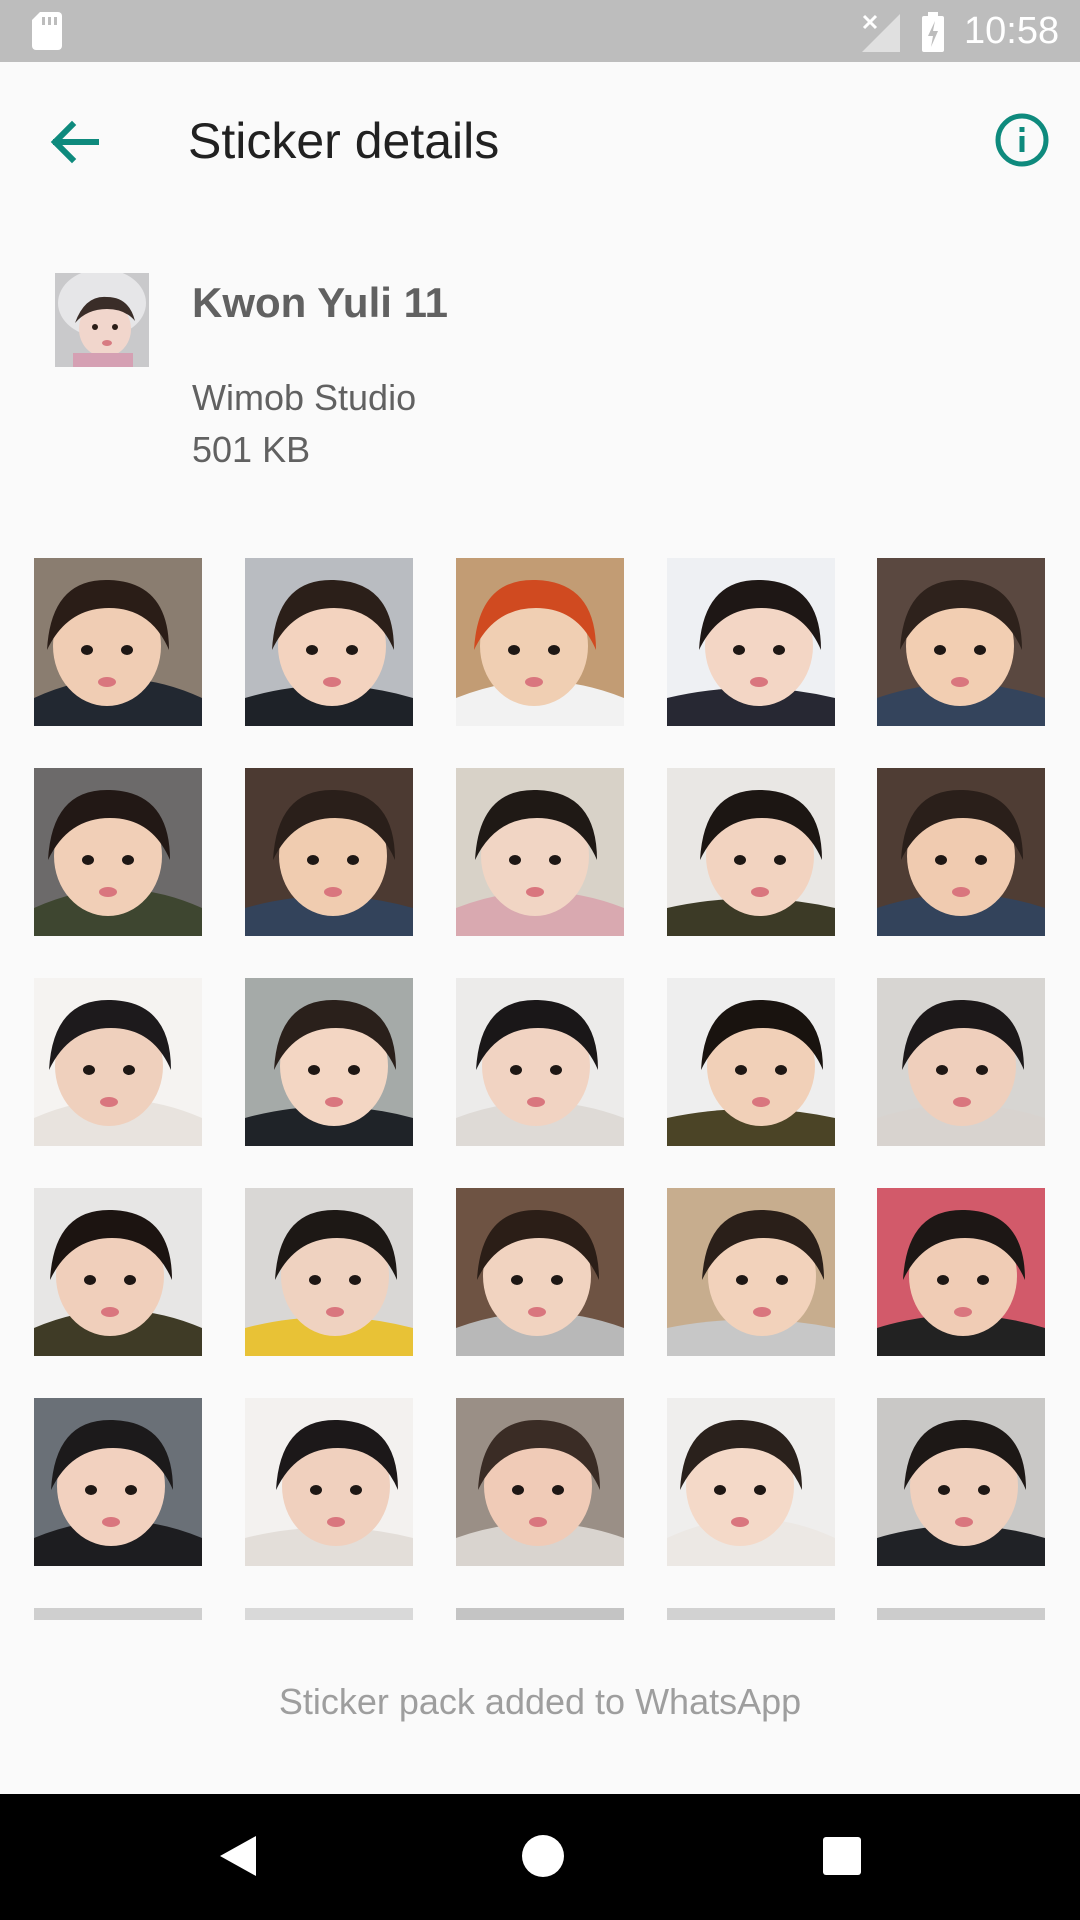 Image resolution: width=1080 pixels, height=1920 pixels. I want to click on pack-size: 501 KB, so click(251, 449).